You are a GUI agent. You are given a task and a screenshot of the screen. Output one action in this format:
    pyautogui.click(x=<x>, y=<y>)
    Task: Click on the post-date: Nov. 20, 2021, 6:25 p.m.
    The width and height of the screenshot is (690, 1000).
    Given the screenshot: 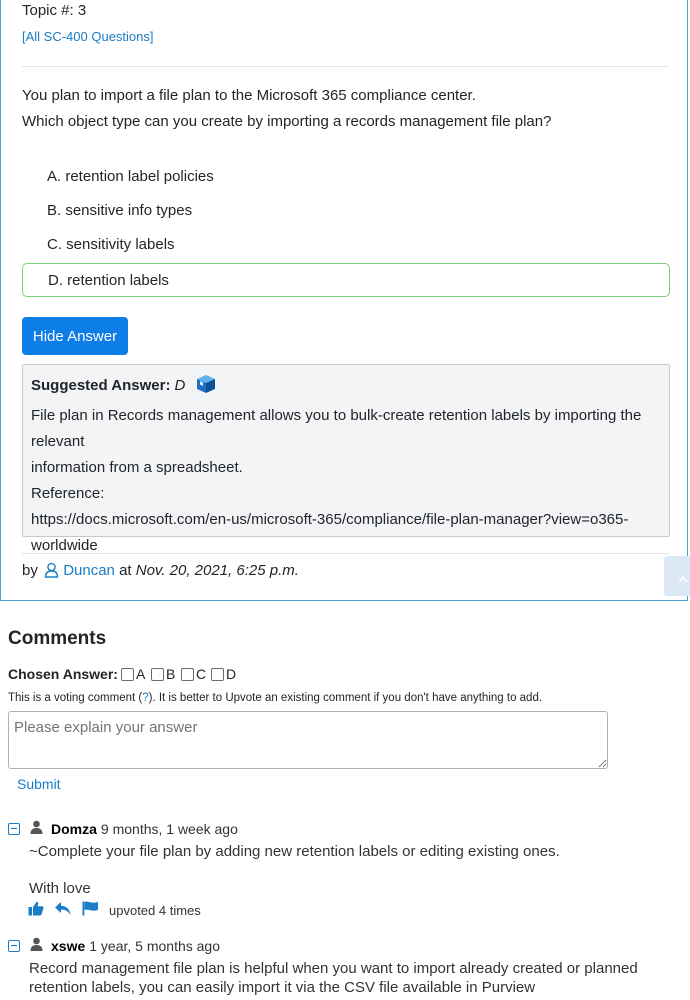 What is the action you would take?
    pyautogui.click(x=217, y=570)
    